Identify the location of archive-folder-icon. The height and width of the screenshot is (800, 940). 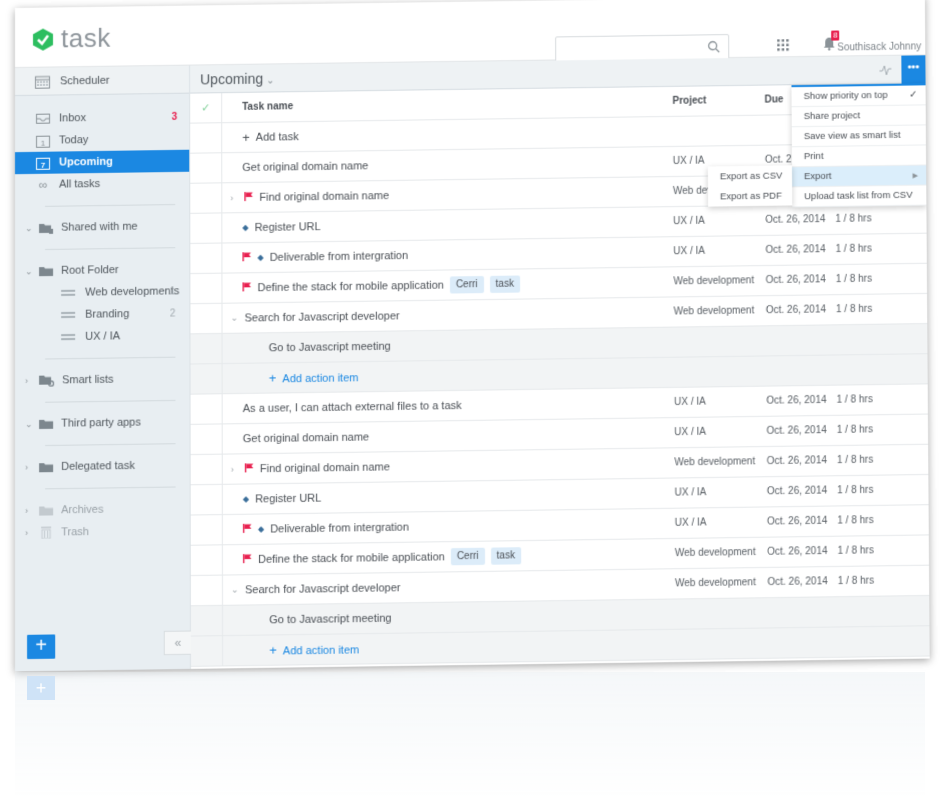
(46, 510).